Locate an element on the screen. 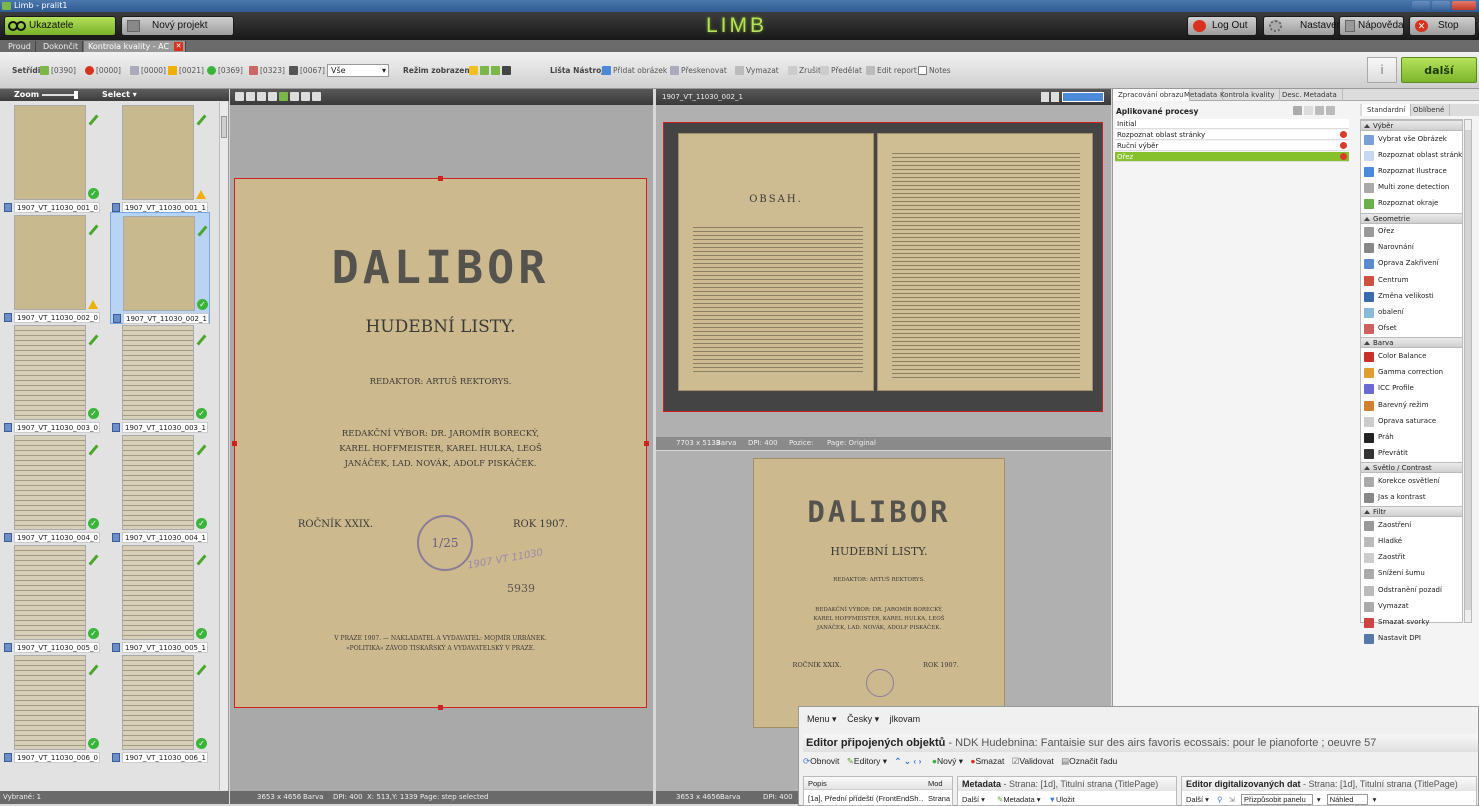  arrow-down-icon: ⌄ is located at coordinates (907, 761).